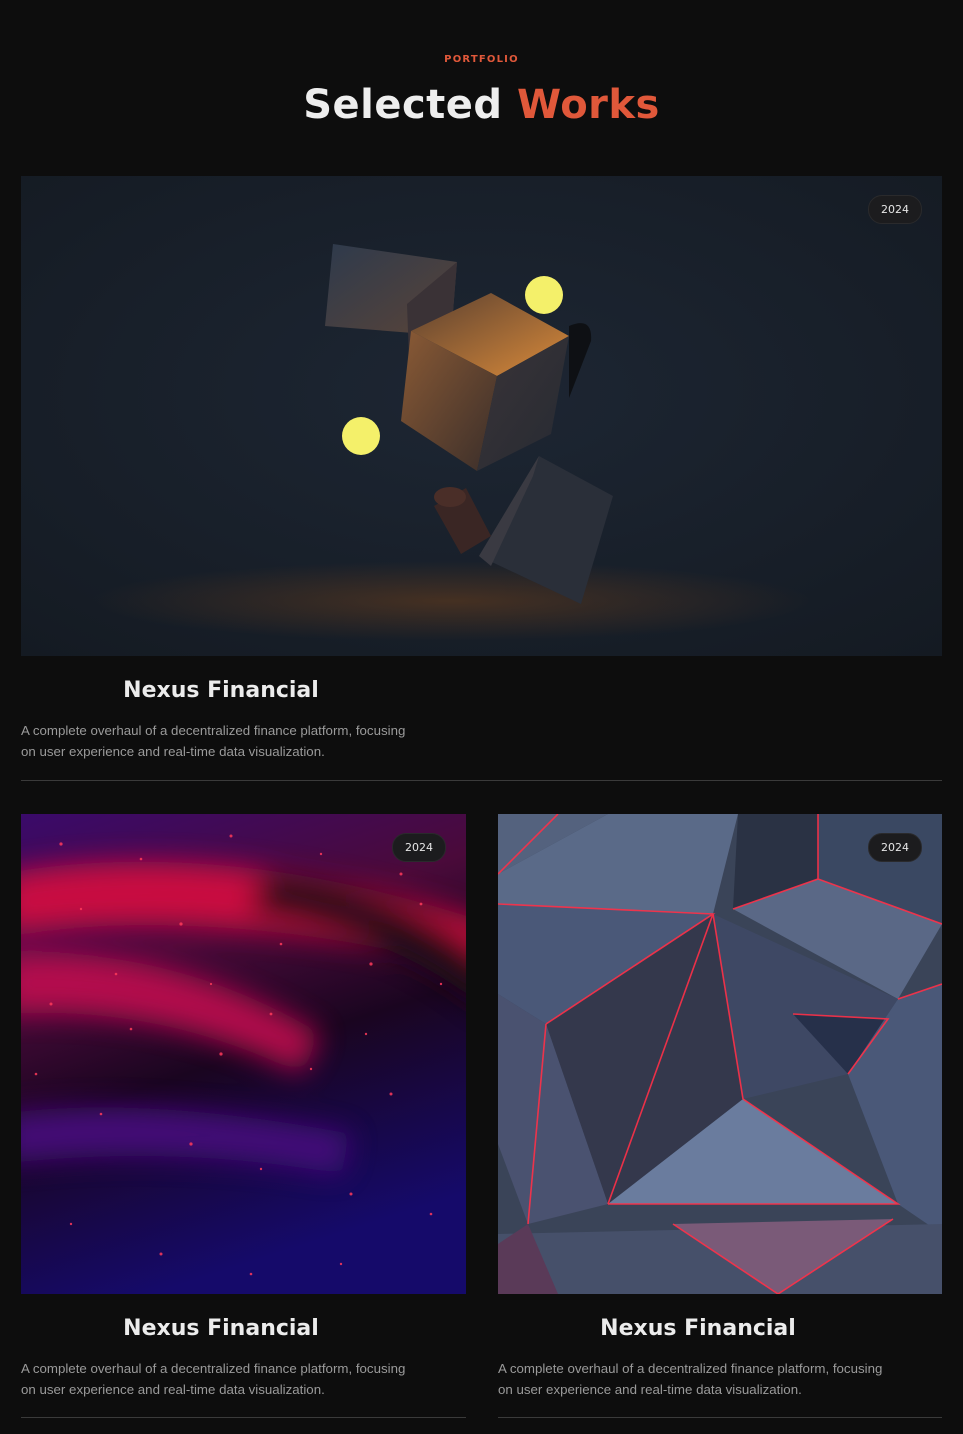 The width and height of the screenshot is (963, 1434). I want to click on section-title: Selected Works, so click(481, 105).